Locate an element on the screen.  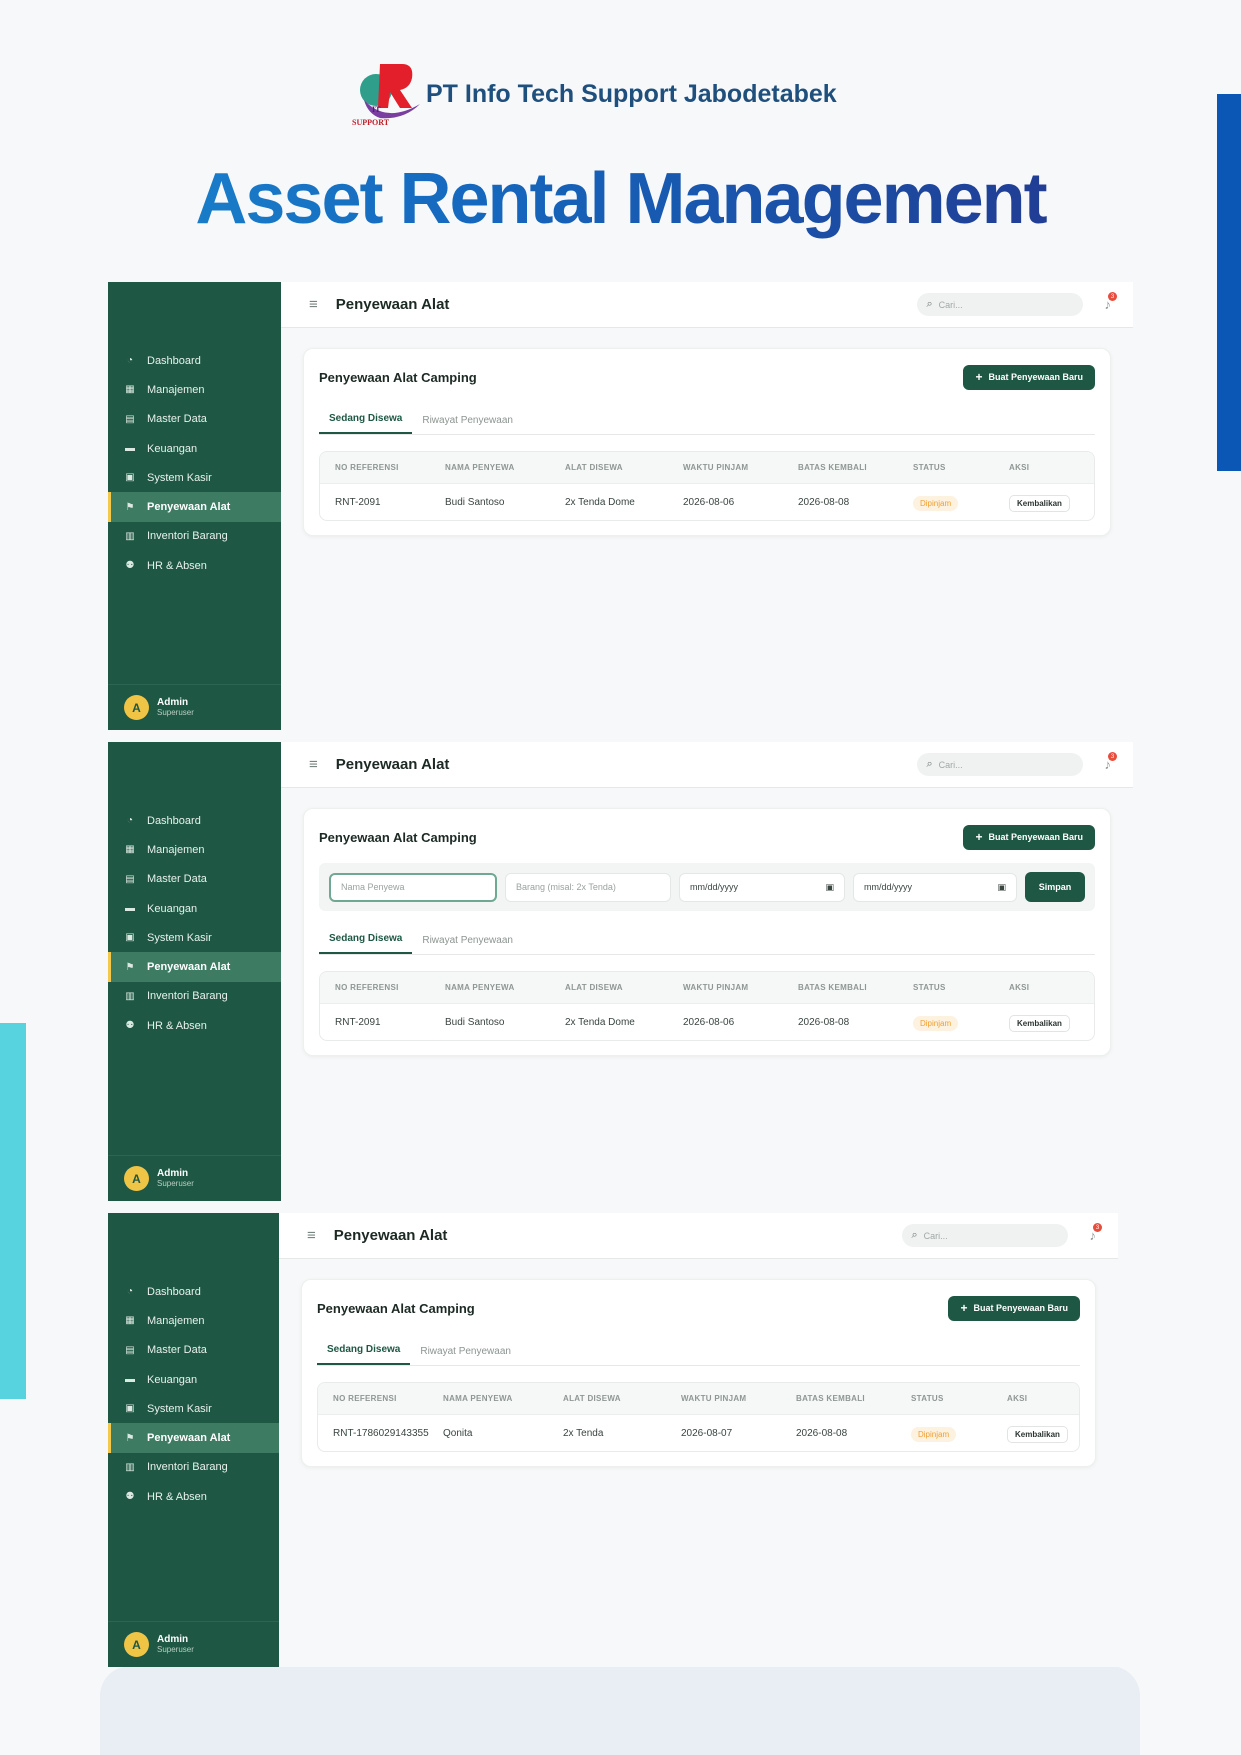
col-status: Dipinjam is located at coordinates (959, 1433).